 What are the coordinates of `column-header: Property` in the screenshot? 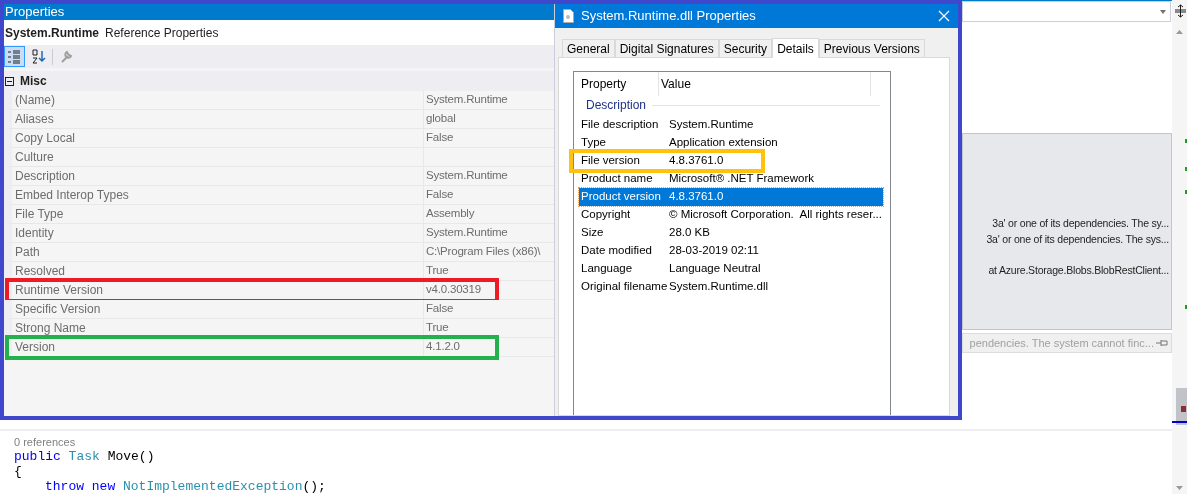 It's located at (619, 84).